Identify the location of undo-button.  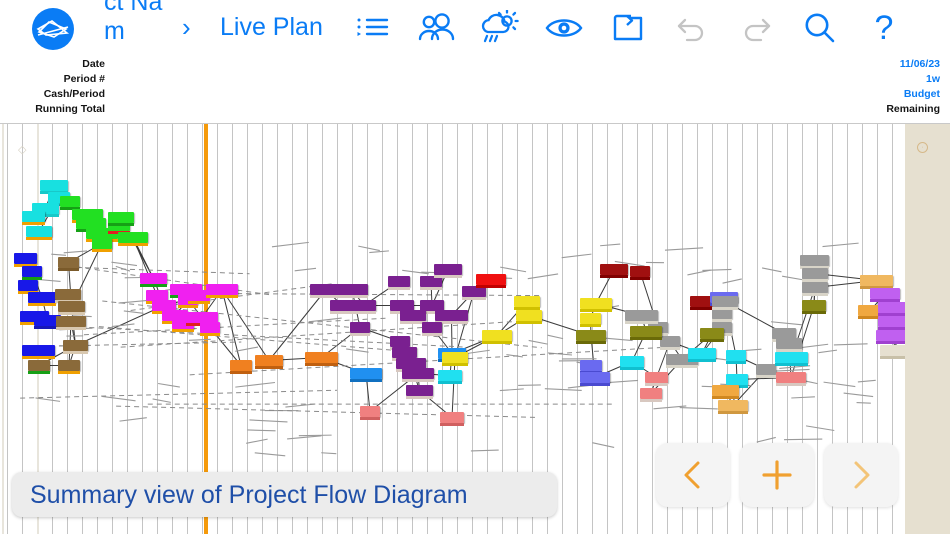
(692, 28).